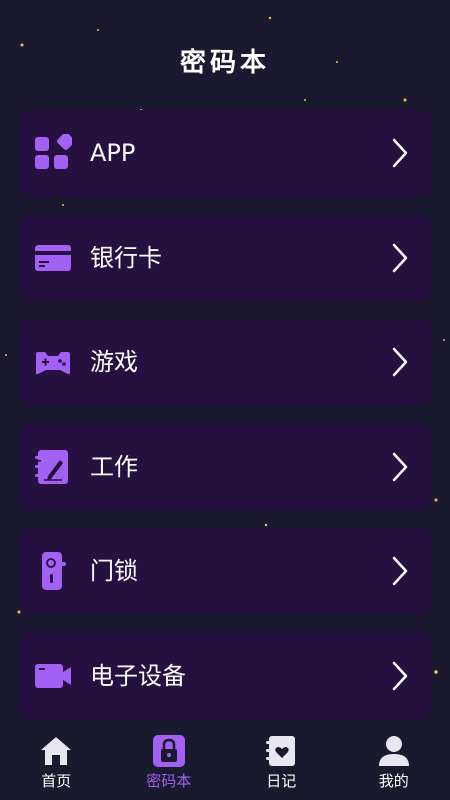  What do you see at coordinates (53, 362) in the screenshot?
I see `gamepad-icon` at bounding box center [53, 362].